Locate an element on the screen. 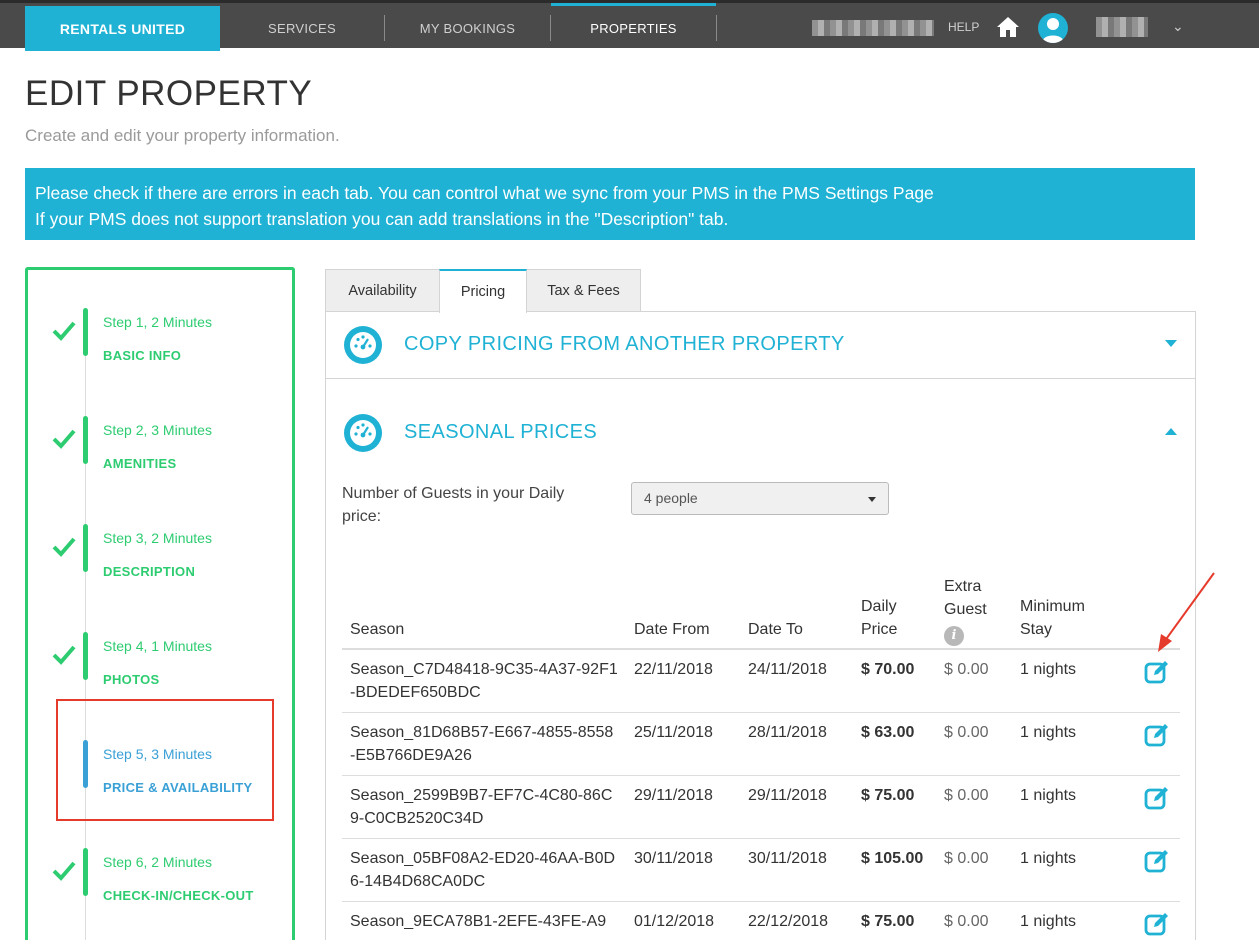  col-header-minimum-stay: Minimum Stay is located at coordinates (1052, 618).